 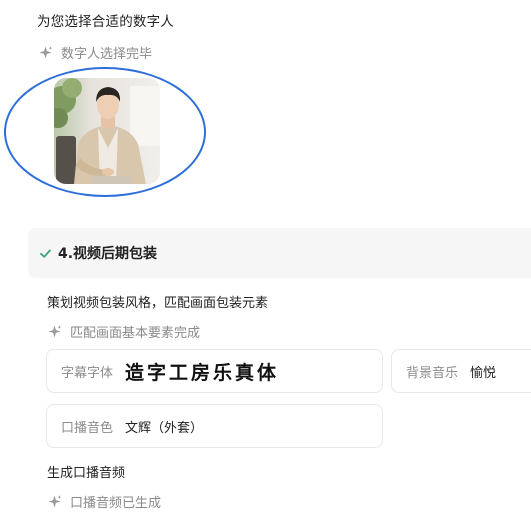 What do you see at coordinates (87, 428) in the screenshot?
I see `voice-tone-label: 口播音色` at bounding box center [87, 428].